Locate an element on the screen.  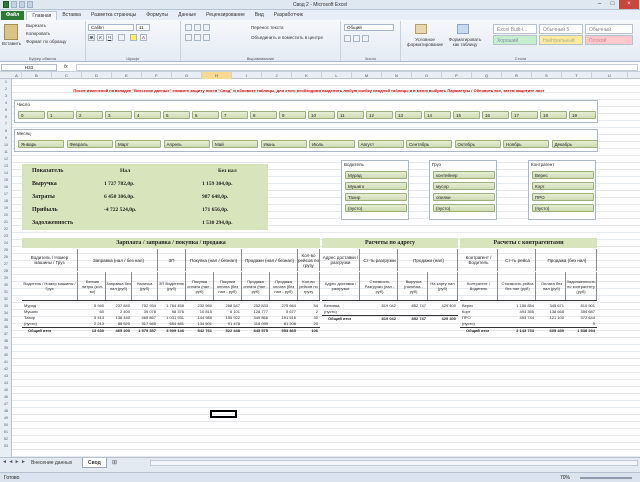
pivot-column-header: Стоимость Разгрузки (нал - руб) is located at coordinates (380, 286).